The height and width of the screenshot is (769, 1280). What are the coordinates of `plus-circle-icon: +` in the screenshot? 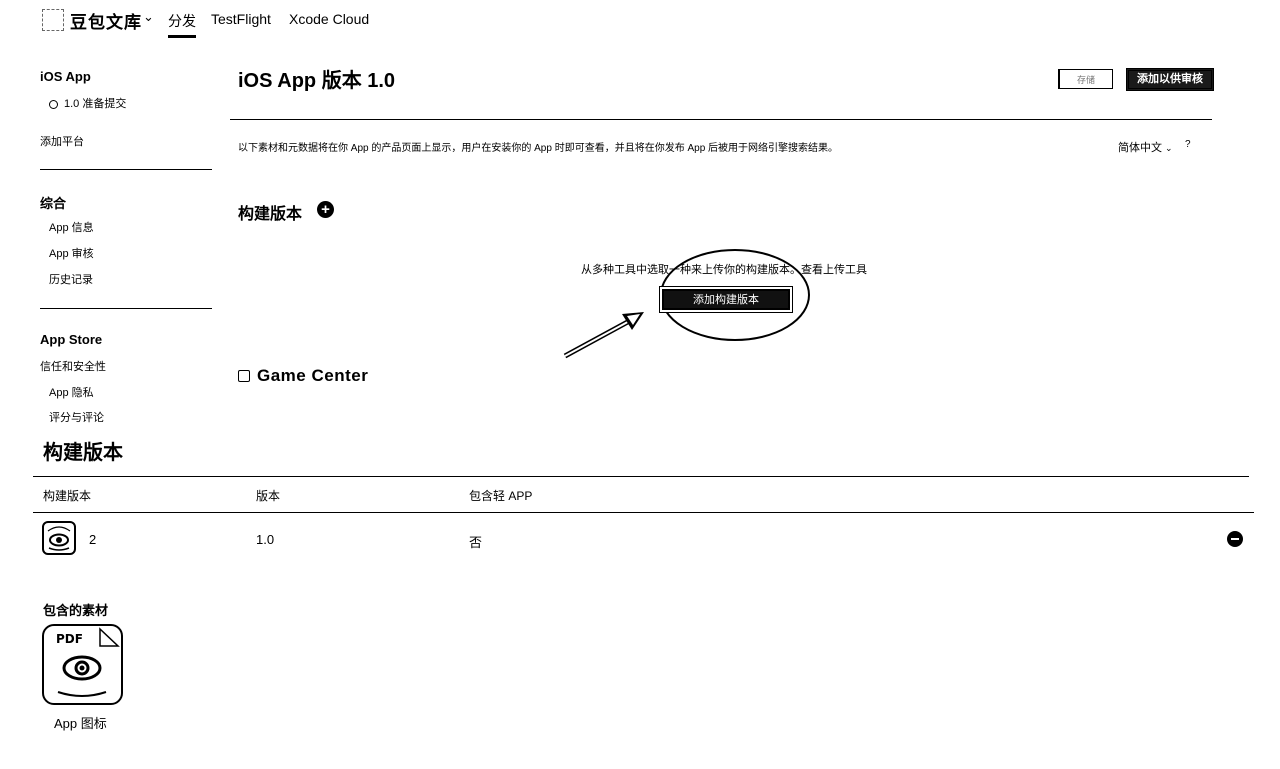 It's located at (325, 209).